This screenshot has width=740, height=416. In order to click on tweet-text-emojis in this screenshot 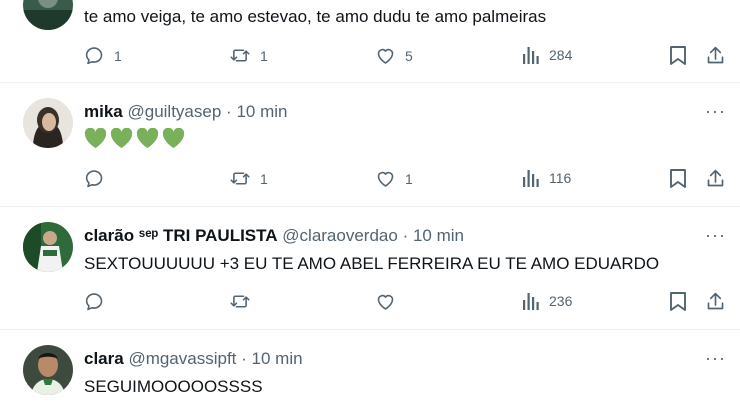, I will do `click(134, 138)`.